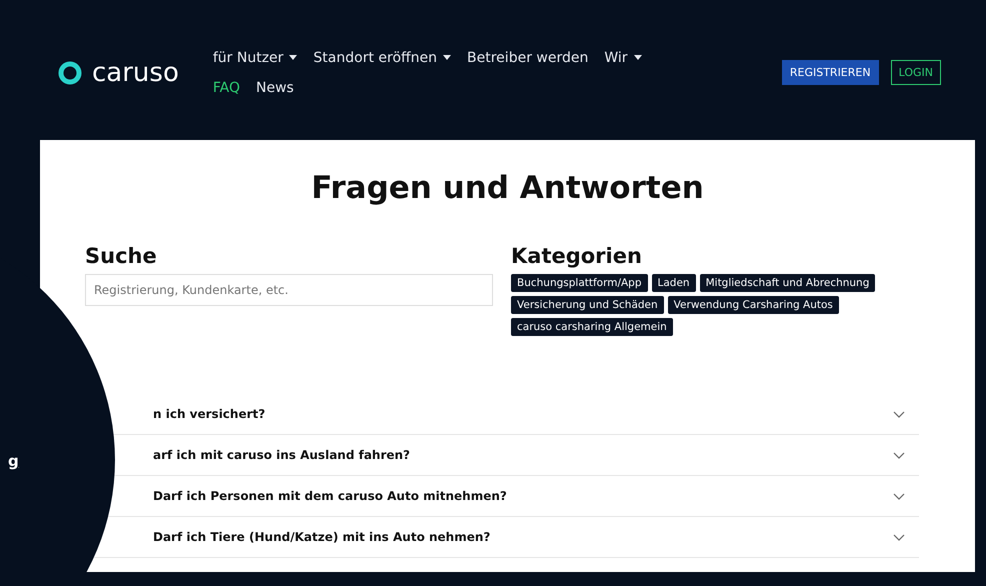  What do you see at coordinates (579, 283) in the screenshot?
I see `category-tag: Buchungsplattform/App` at bounding box center [579, 283].